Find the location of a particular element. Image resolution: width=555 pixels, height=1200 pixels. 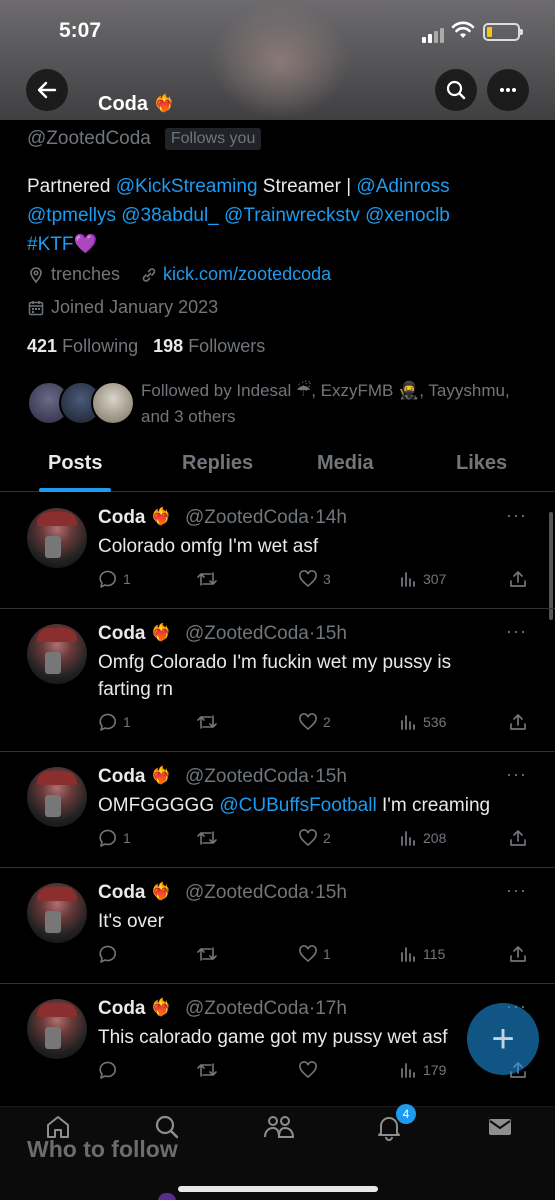

tab-replies: Replies is located at coordinates (217, 463).